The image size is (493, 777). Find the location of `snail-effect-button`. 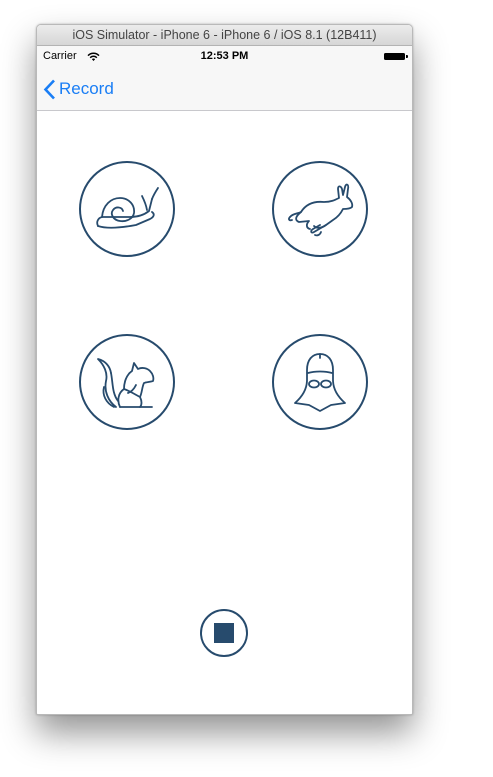

snail-effect-button is located at coordinates (127, 209).